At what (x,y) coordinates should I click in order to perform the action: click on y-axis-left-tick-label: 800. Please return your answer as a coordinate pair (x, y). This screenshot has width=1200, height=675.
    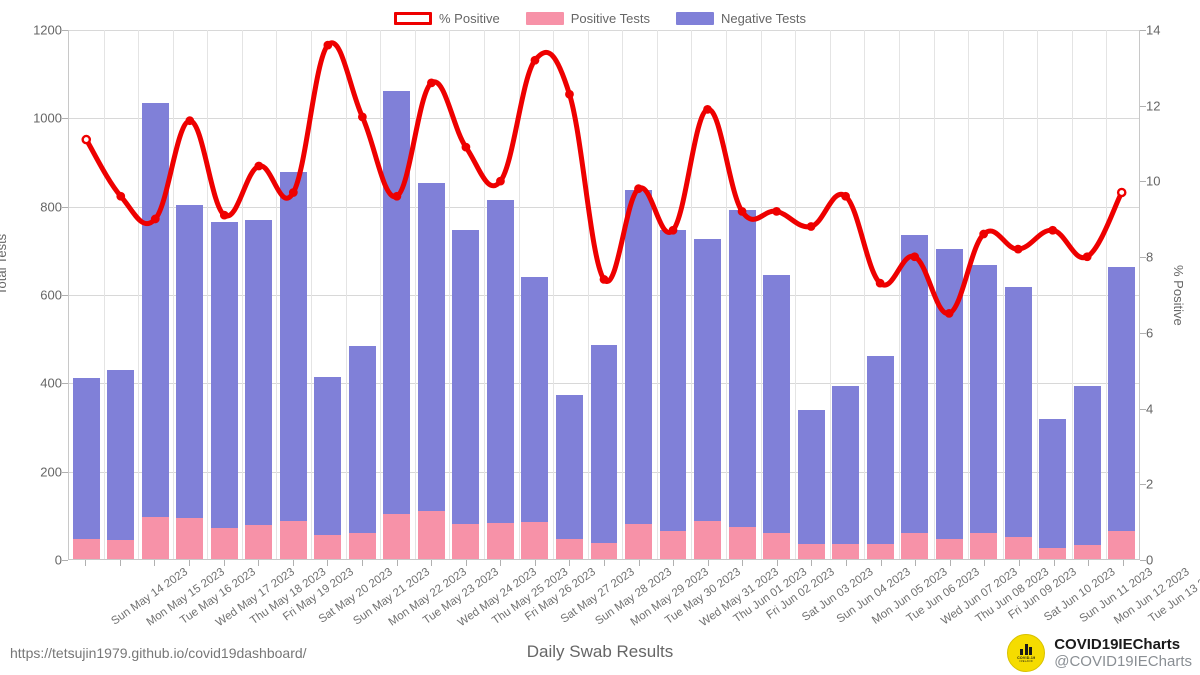
    Looking at the image, I should click on (51, 207).